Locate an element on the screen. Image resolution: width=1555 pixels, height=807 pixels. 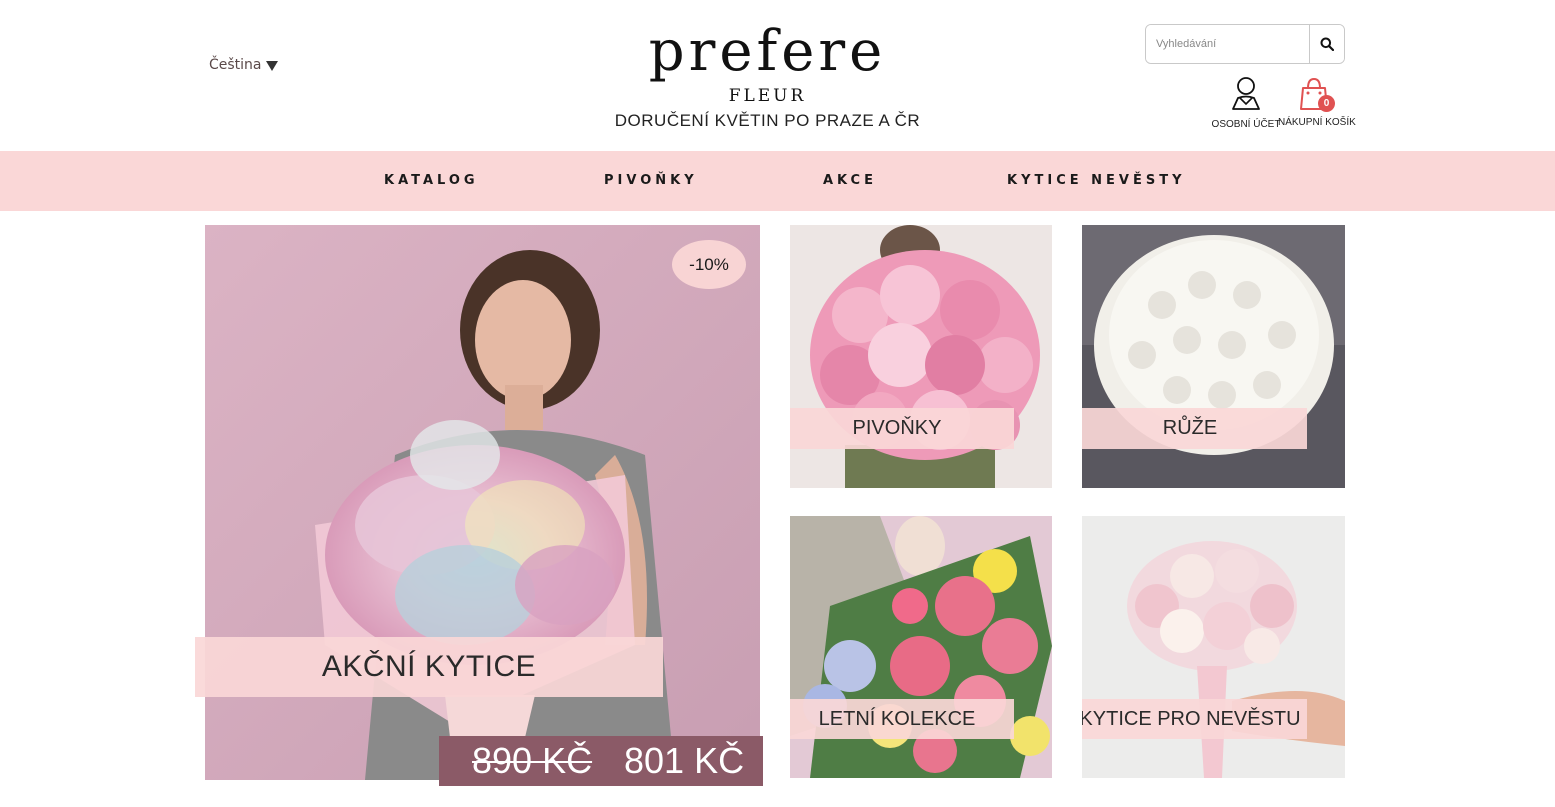
account-label: OSOBNÍ ÚČET is located at coordinates (1246, 124).